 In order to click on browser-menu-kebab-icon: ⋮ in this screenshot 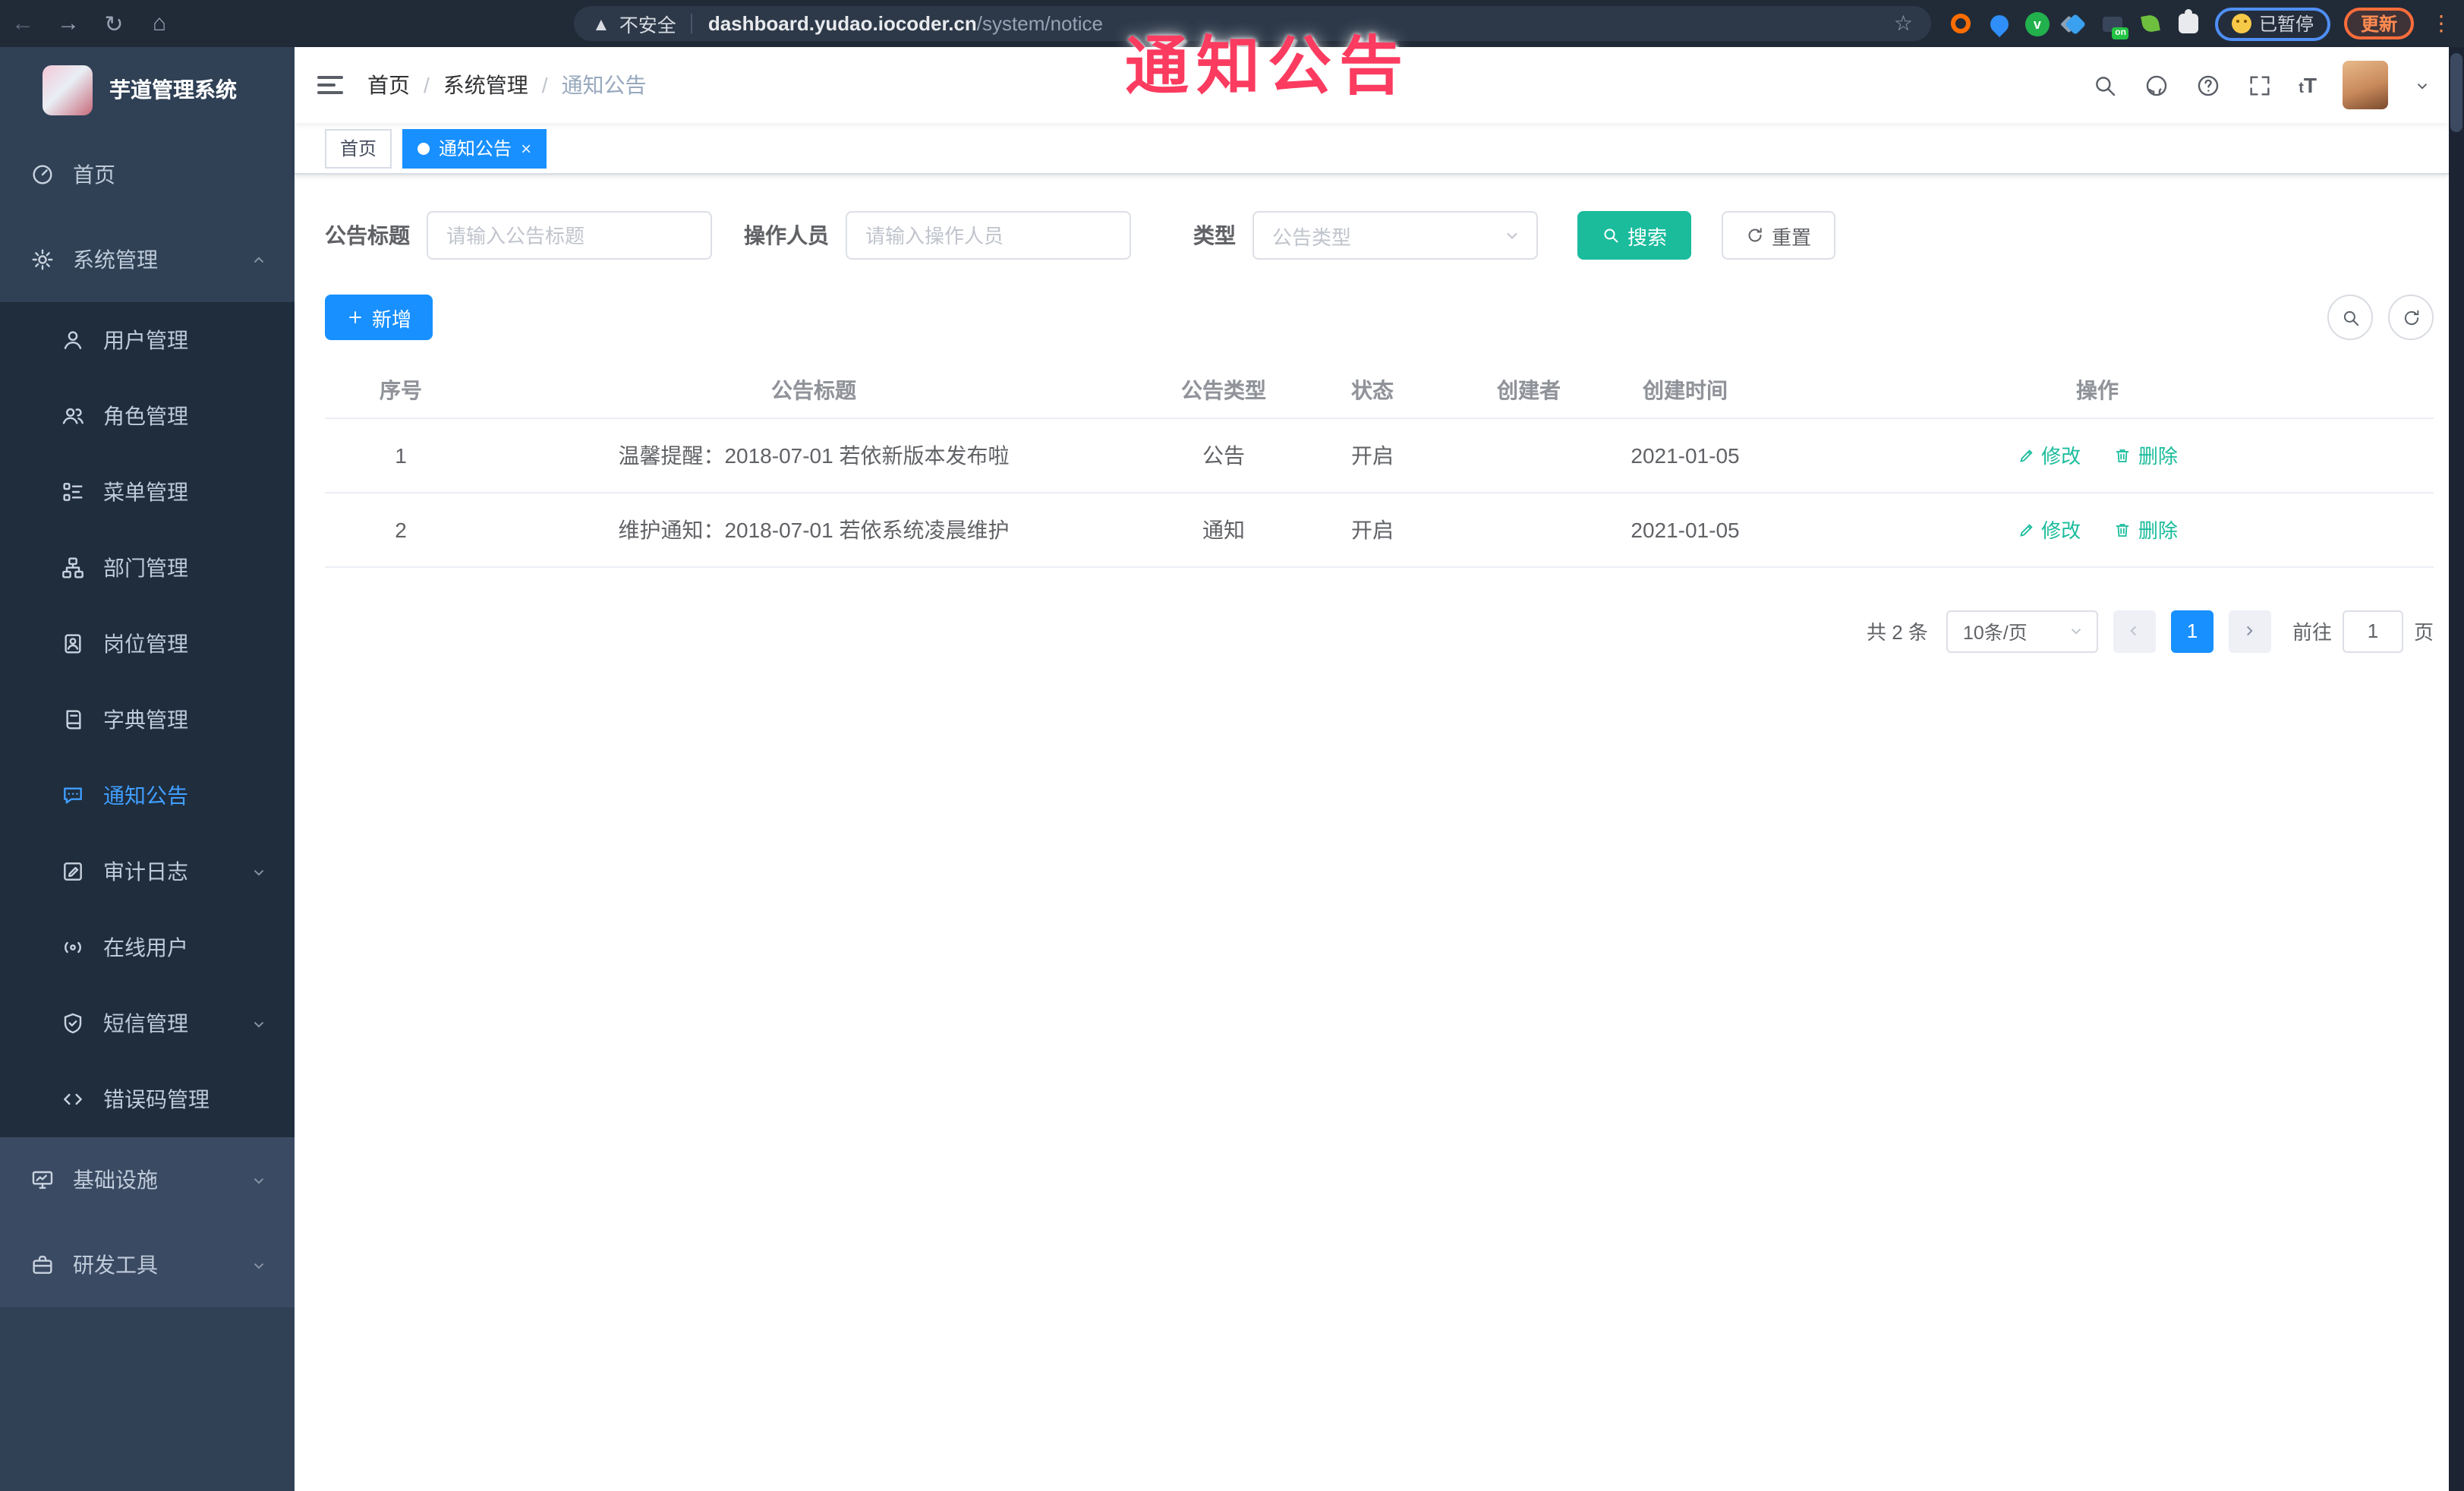, I will do `click(2441, 23)`.